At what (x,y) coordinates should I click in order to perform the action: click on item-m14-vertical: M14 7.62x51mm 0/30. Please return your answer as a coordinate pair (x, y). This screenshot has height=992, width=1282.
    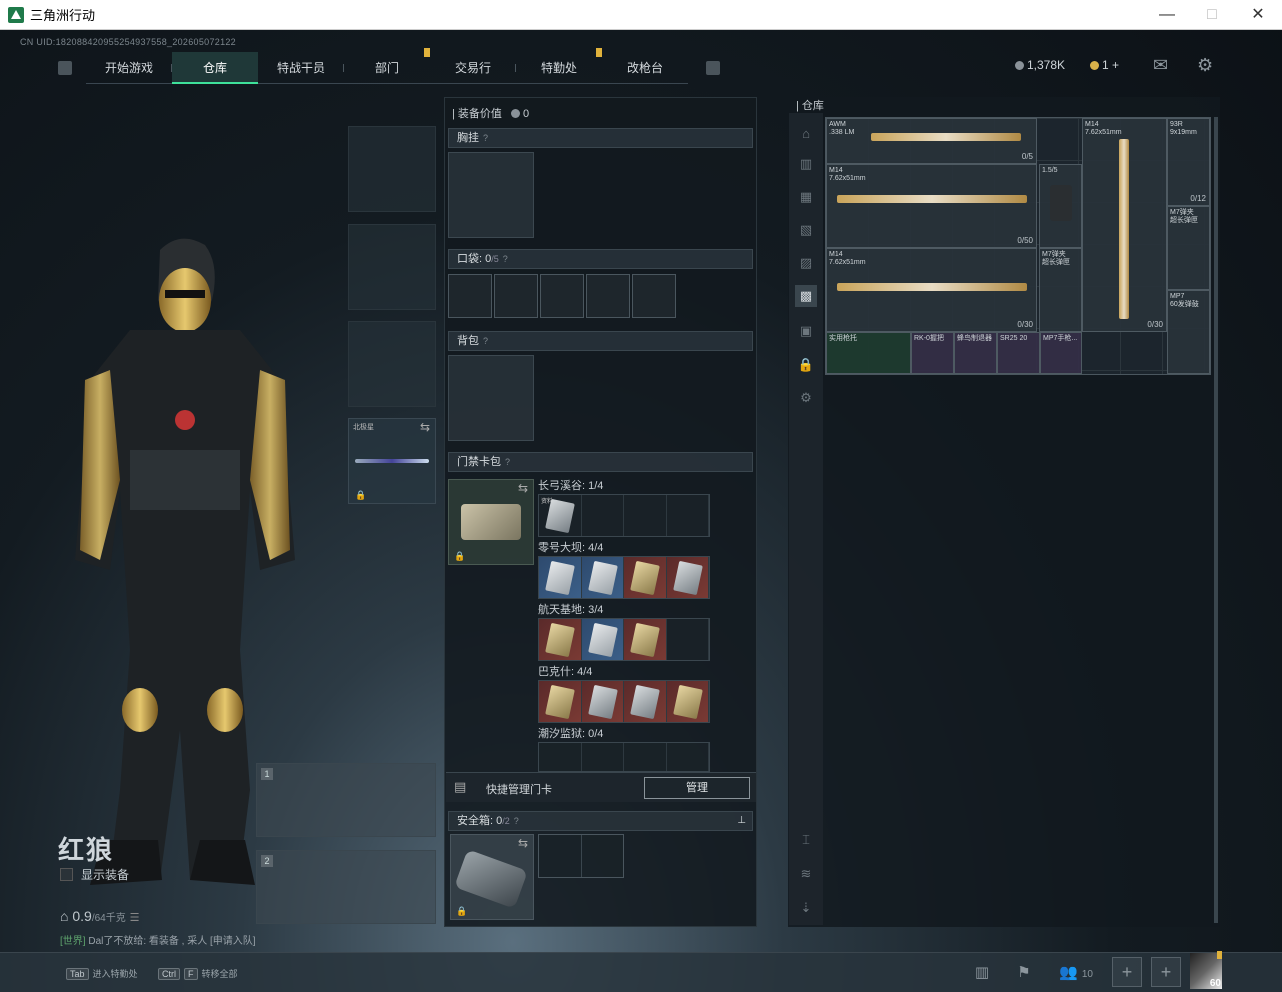
    Looking at the image, I should click on (1124, 225).